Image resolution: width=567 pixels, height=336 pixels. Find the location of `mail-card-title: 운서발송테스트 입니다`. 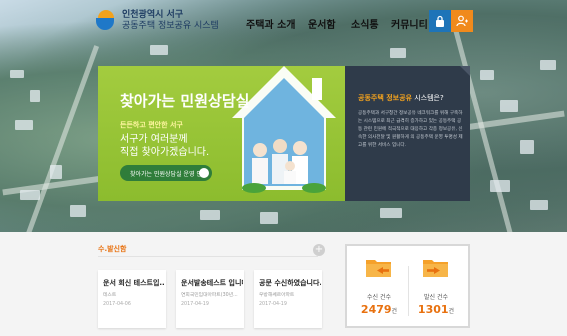

mail-card-title: 운서발송테스트 입니다 is located at coordinates (212, 283).